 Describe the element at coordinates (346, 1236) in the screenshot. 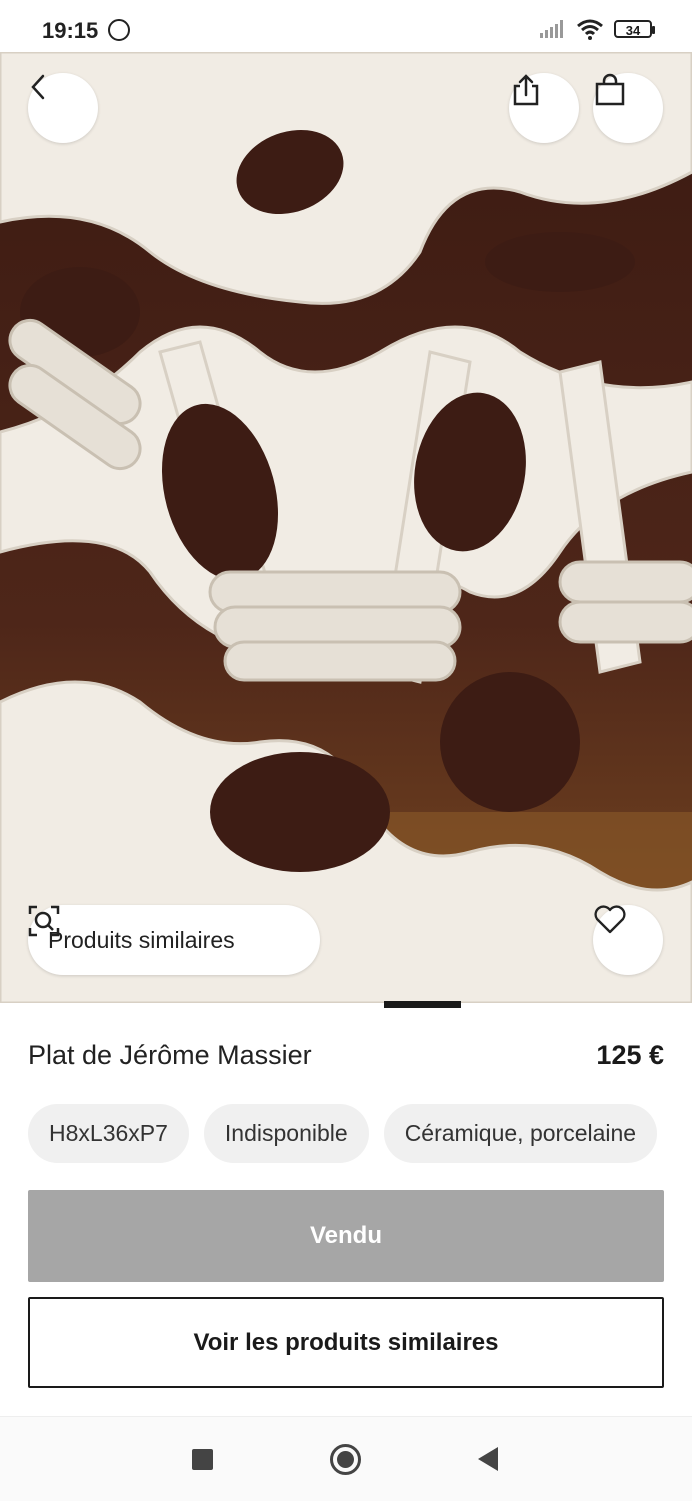

I see `sold-button: Vendu` at that location.